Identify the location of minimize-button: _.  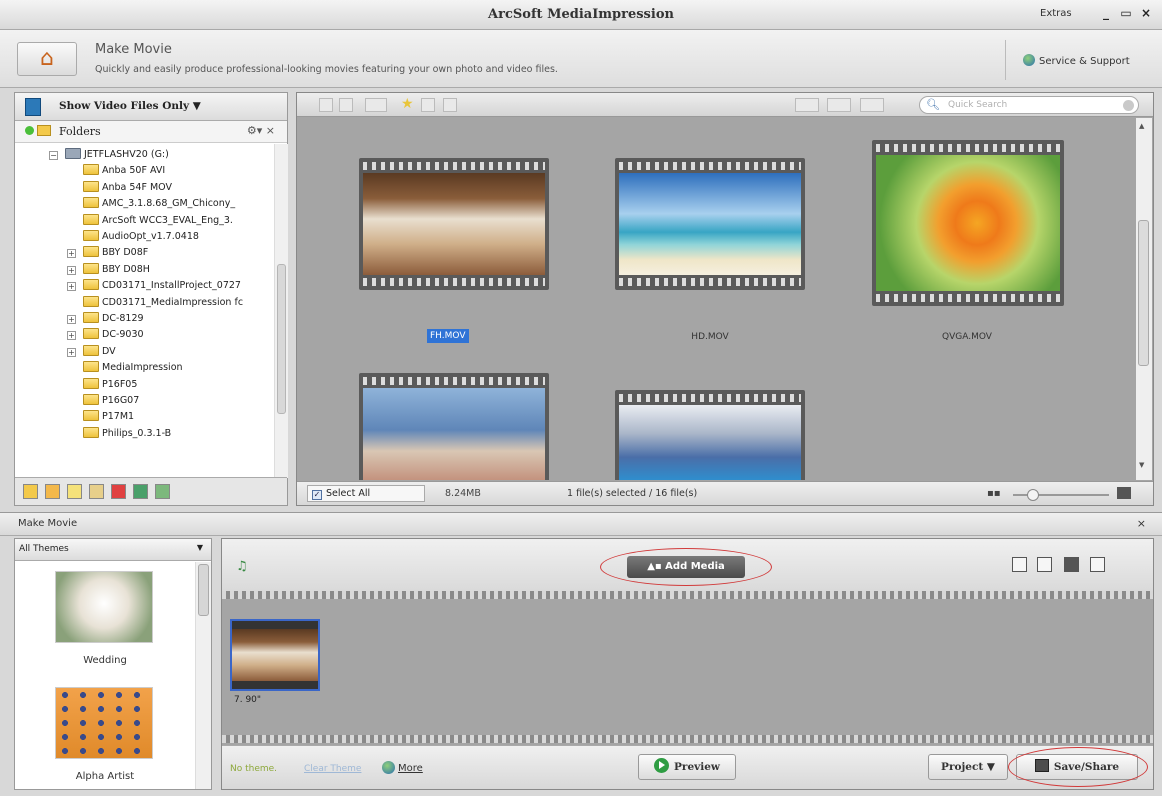
(1106, 14).